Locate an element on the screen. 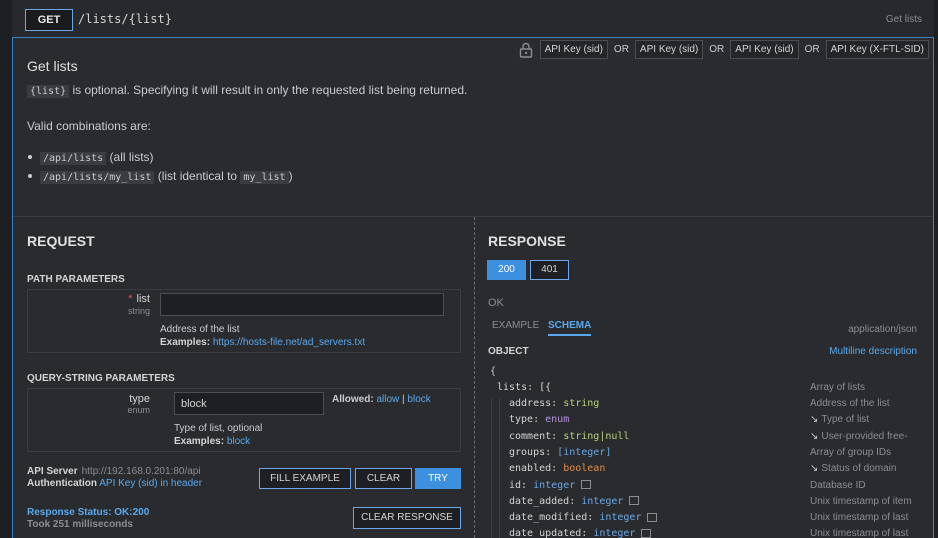 This screenshot has height=538, width=938. multiline-description-toggle: Multiline description is located at coordinates (873, 351).